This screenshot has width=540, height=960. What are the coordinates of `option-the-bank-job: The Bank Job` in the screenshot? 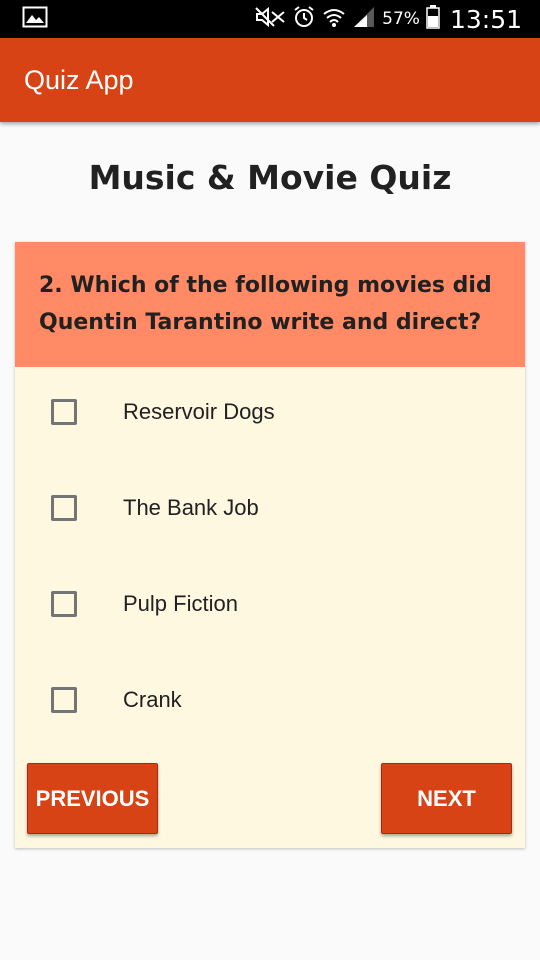 It's located at (270, 508).